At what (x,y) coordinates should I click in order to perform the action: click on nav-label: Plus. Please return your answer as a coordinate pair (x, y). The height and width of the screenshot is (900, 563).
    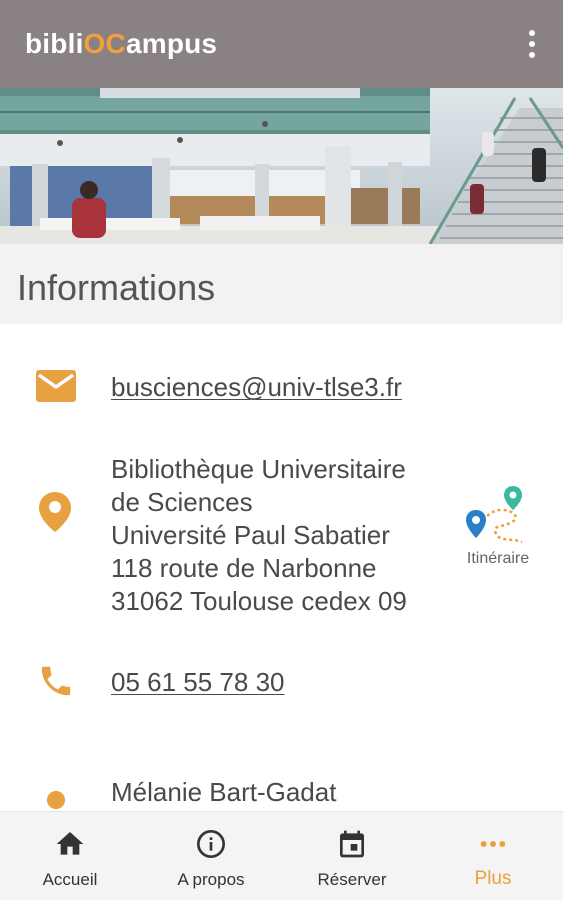
    Looking at the image, I should click on (493, 878).